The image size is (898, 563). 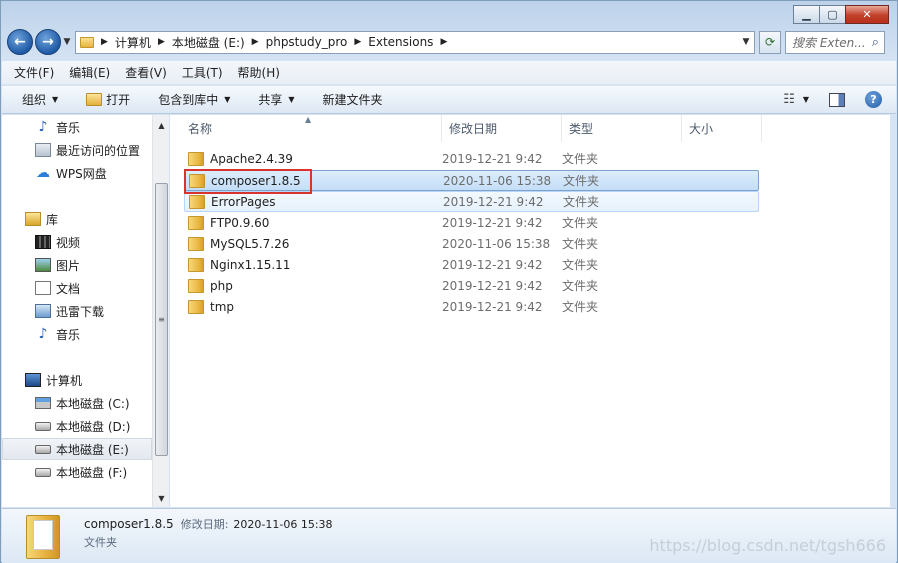 I want to click on caption-buttons: ▁ ▢ ✕, so click(x=841, y=14).